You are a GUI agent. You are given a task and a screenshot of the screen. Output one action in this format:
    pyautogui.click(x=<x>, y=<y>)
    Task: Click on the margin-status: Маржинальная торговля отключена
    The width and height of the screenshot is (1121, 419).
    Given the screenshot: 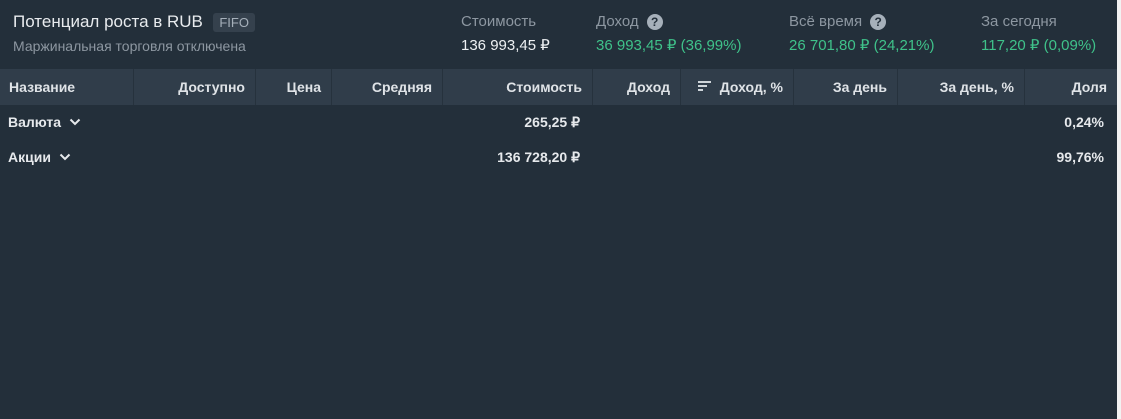 What is the action you would take?
    pyautogui.click(x=129, y=46)
    